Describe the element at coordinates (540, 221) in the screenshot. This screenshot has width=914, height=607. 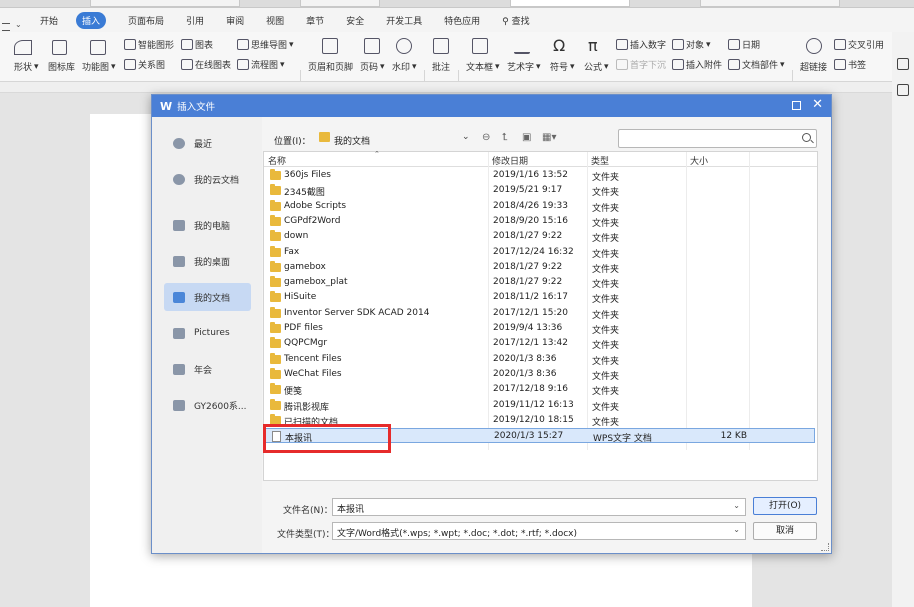
I see `file-row: CGPdf2Word 2018/9/20 15:16 文件夹` at that location.